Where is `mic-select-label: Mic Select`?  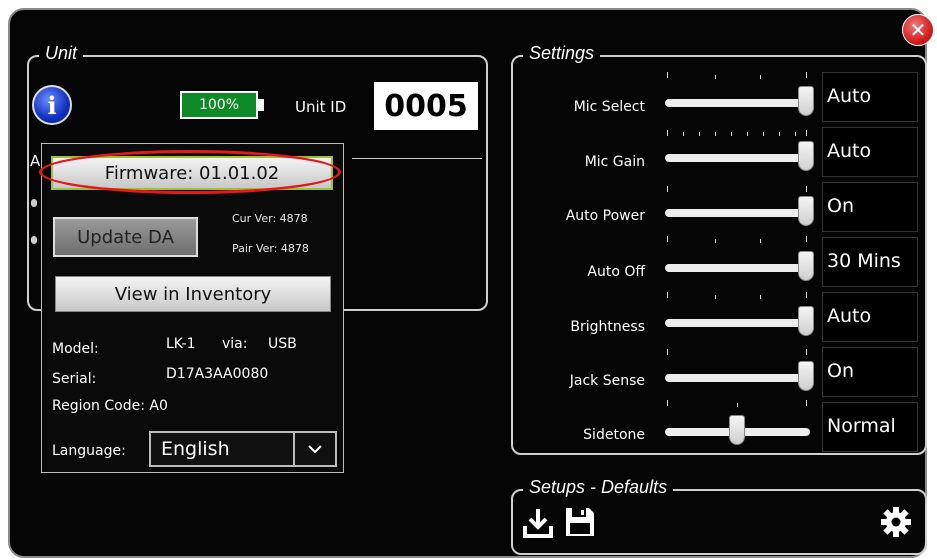
mic-select-label: Mic Select is located at coordinates (609, 107).